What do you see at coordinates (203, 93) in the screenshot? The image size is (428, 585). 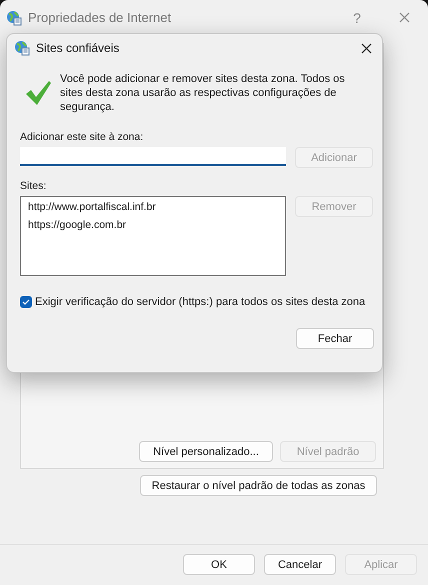 I see `zone-message: Você pode adicionar e remover sites desta zona. Todos os sites desta zona usarão as respectivas configurações de segurança.` at bounding box center [203, 93].